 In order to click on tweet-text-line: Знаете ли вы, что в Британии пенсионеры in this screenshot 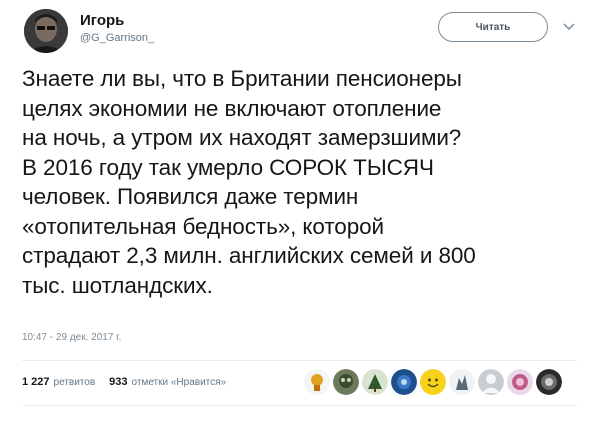, I will do `click(242, 78)`.